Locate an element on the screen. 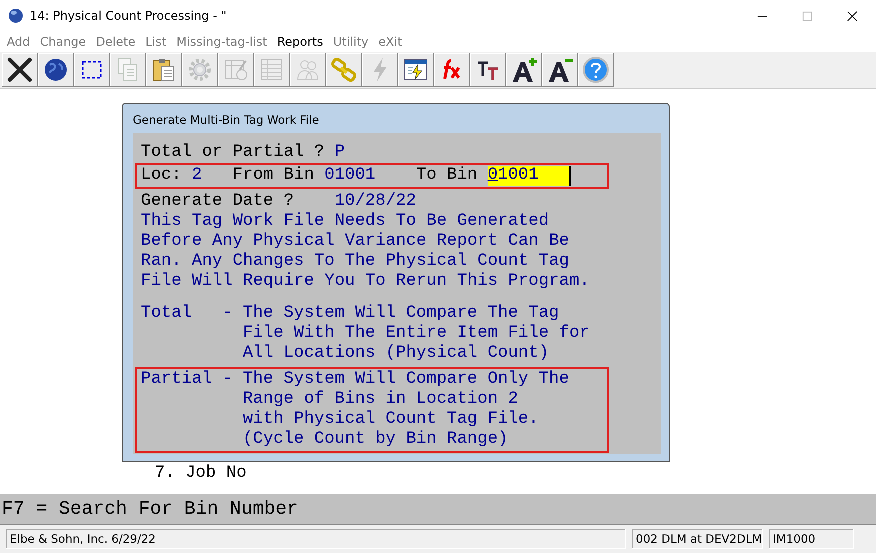 Image resolution: width=876 pixels, height=553 pixels. to-bin-label: To Bin is located at coordinates (447, 176).